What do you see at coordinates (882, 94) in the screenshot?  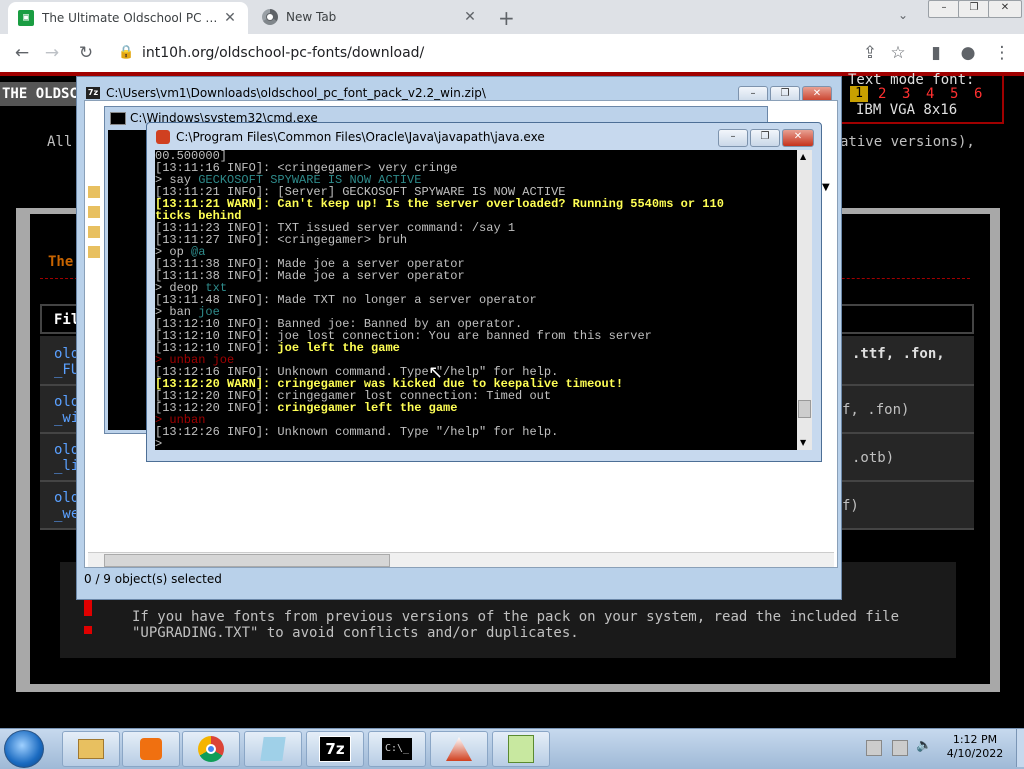 I see `font-option-2: 2` at bounding box center [882, 94].